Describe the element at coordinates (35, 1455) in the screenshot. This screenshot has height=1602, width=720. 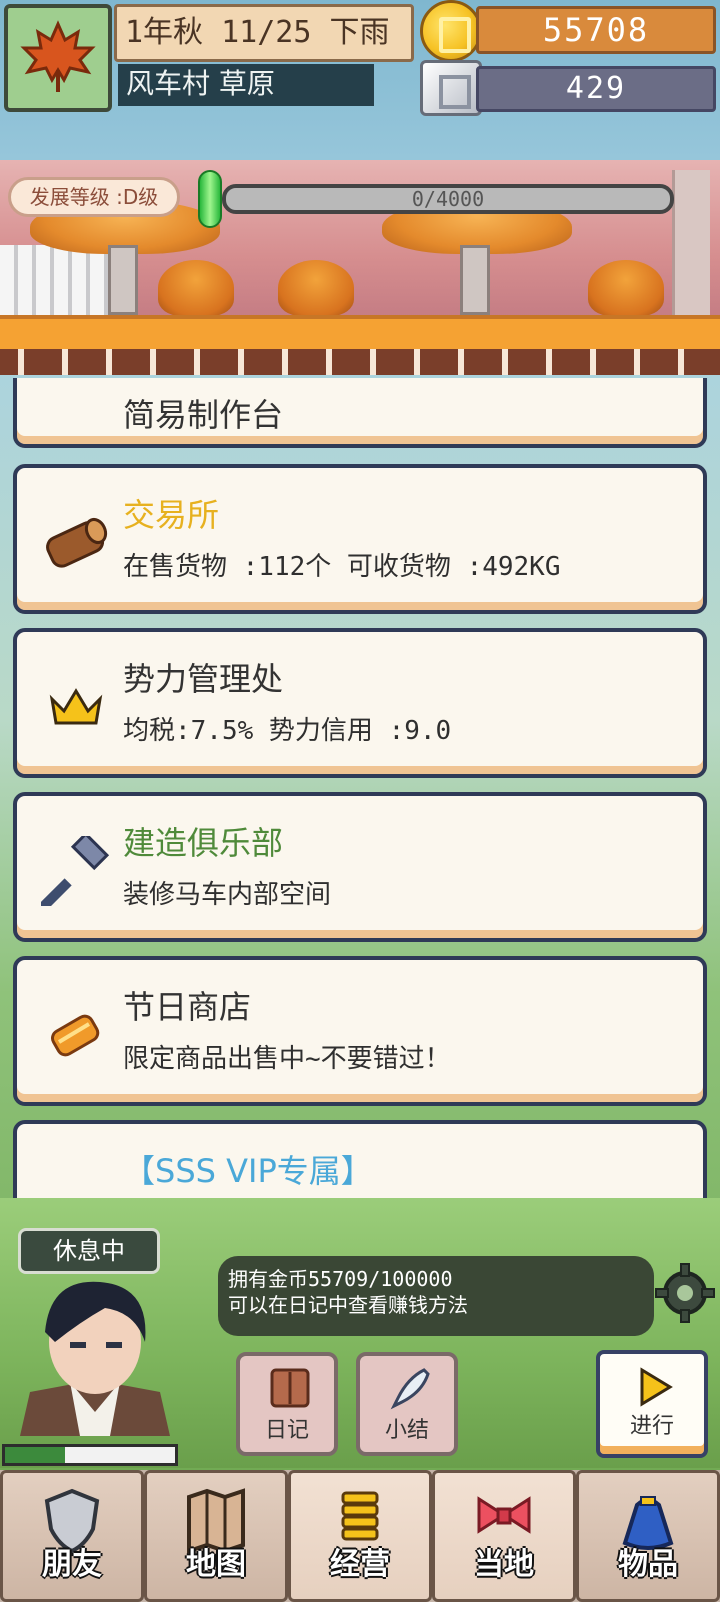
I see `health-bar-fill` at that location.